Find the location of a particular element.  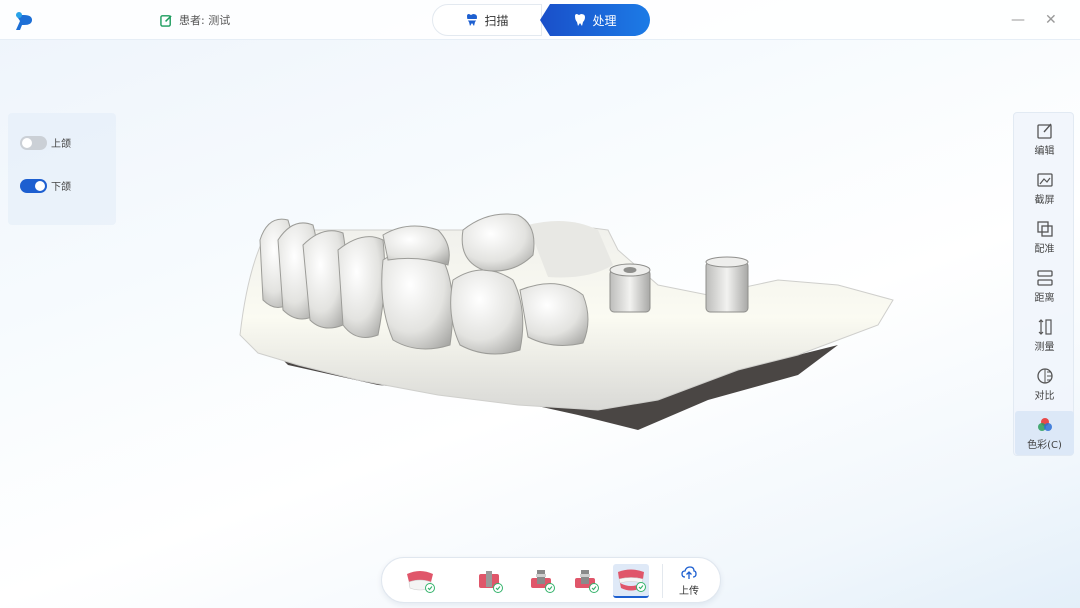

app-logo-icon is located at coordinates (24, 21).